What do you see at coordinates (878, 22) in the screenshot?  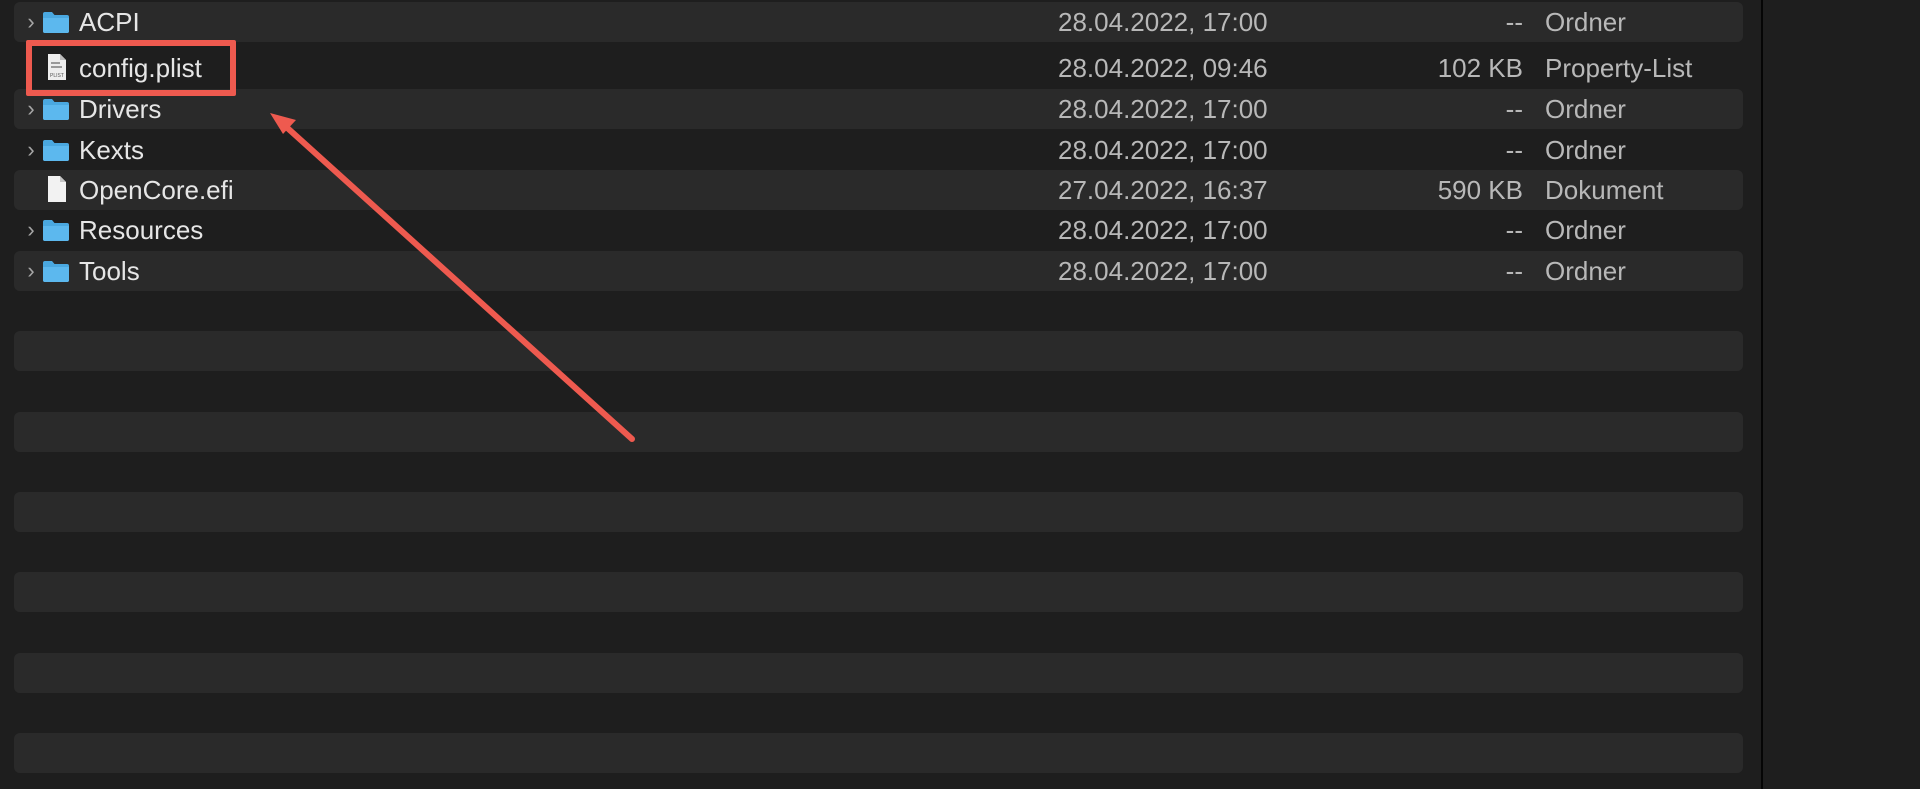 I see `list-item-acpi: › ACPI 28.04.2022, 17:00 -- Ordner` at bounding box center [878, 22].